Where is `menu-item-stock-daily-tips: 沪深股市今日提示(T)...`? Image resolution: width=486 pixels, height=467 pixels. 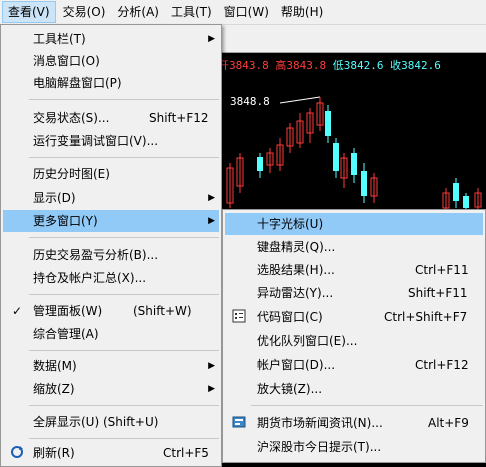 menu-item-stock-daily-tips: 沪深股市今日提示(T)... is located at coordinates (354, 447).